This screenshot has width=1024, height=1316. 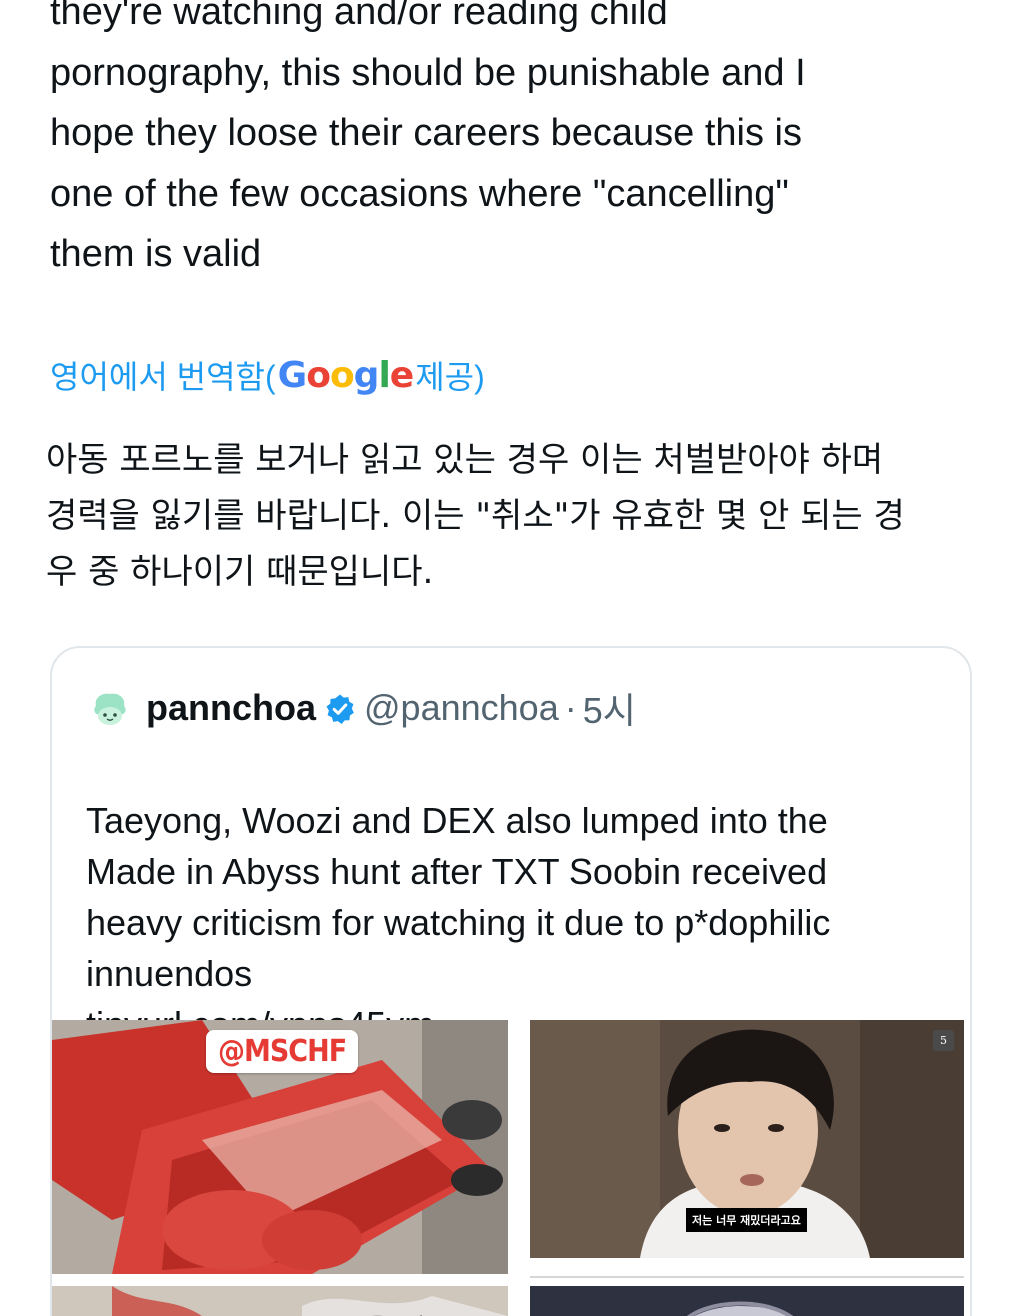 I want to click on drawing-thumbnail, so click(x=280, y=1301).